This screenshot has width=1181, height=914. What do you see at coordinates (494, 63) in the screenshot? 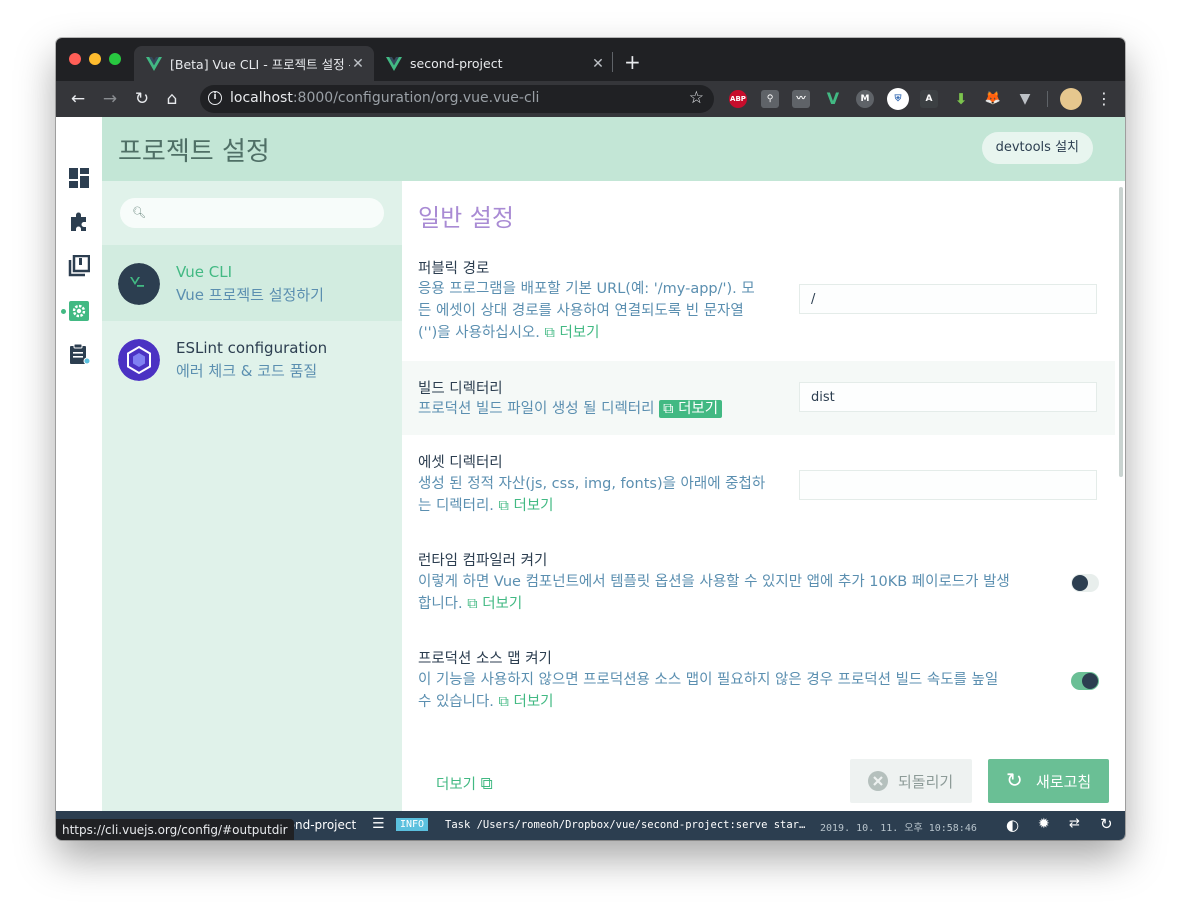
I see `tab-second-project: second-project ✕` at bounding box center [494, 63].